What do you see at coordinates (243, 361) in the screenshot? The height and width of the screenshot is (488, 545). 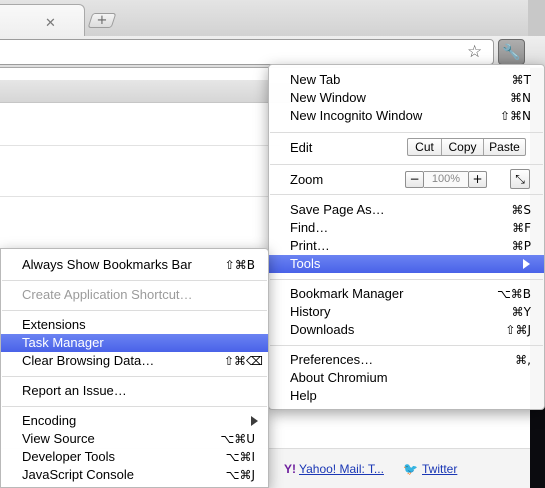 I see `shortcut-label: ⇧⌘⌫` at bounding box center [243, 361].